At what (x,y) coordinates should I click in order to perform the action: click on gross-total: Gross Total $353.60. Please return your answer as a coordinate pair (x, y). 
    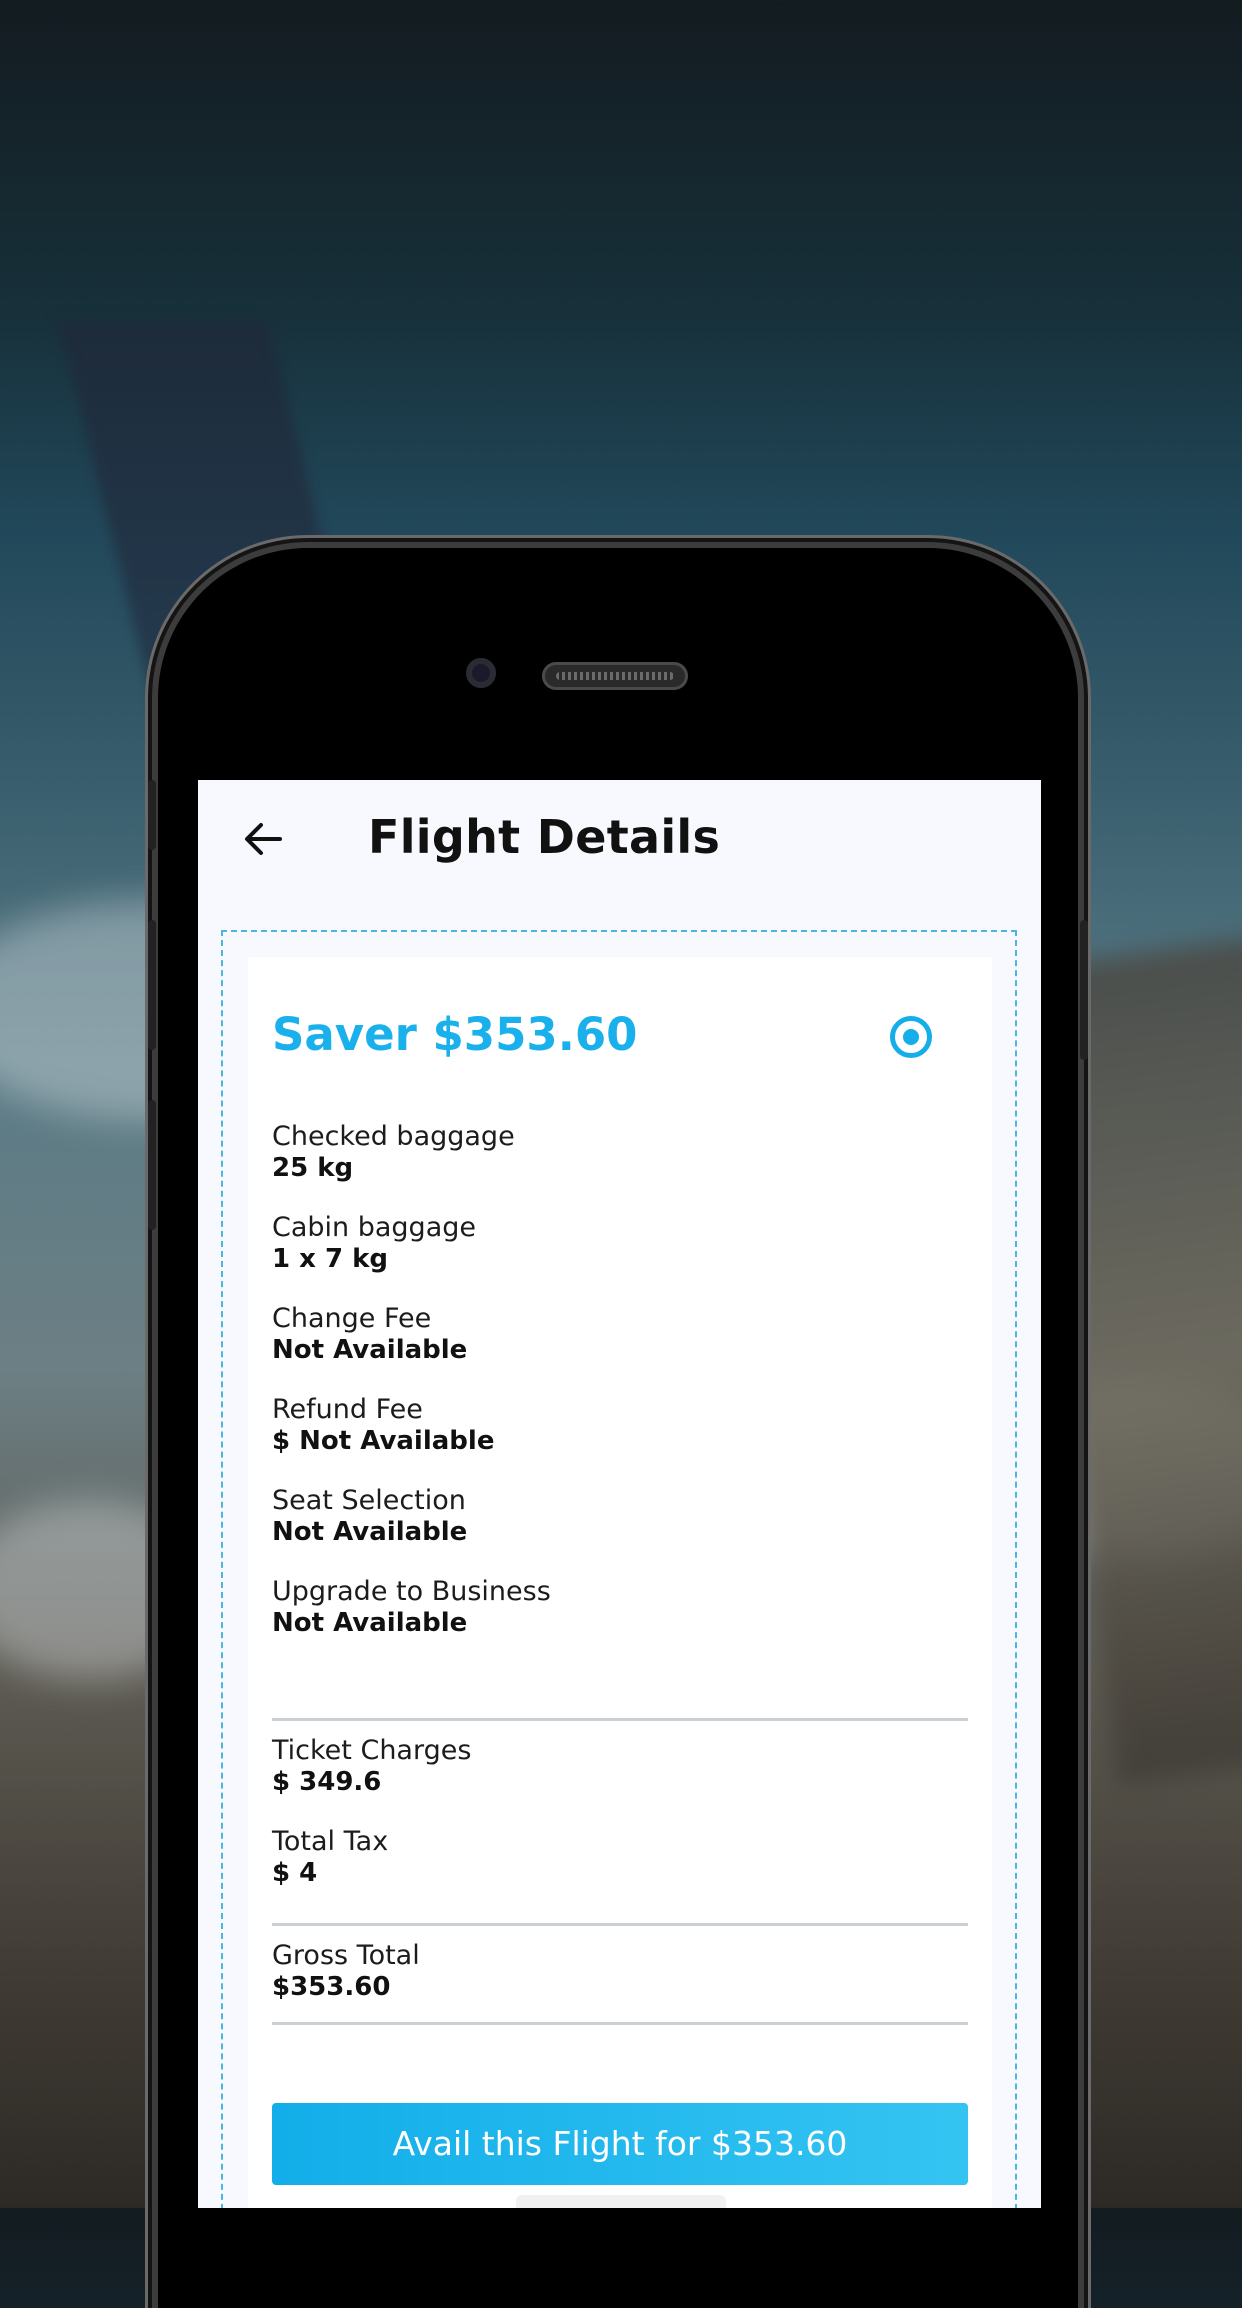
    Looking at the image, I should click on (346, 1971).